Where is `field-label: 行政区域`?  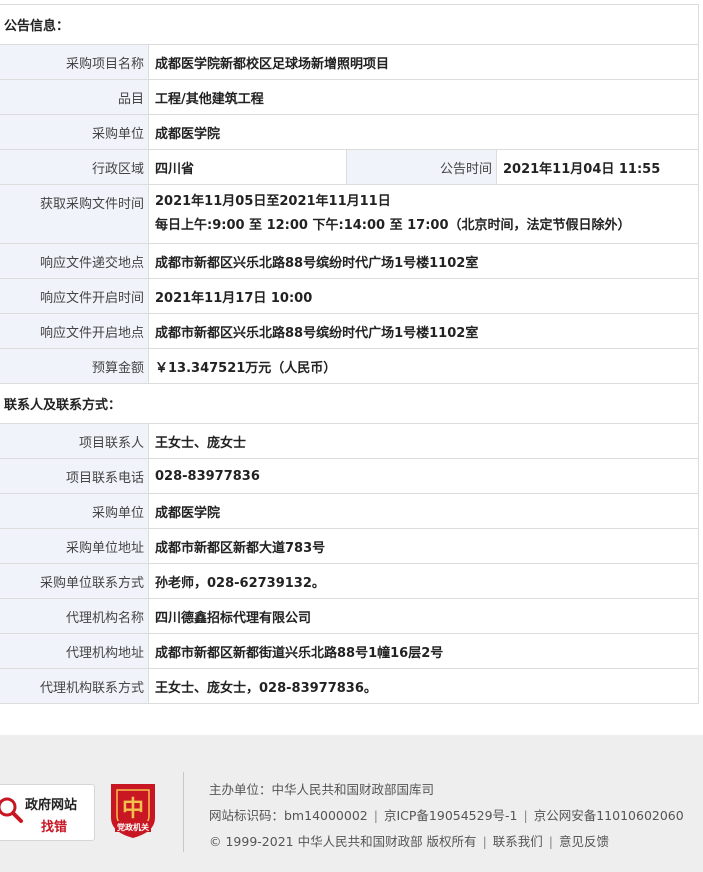 field-label: 行政区域 is located at coordinates (74, 167).